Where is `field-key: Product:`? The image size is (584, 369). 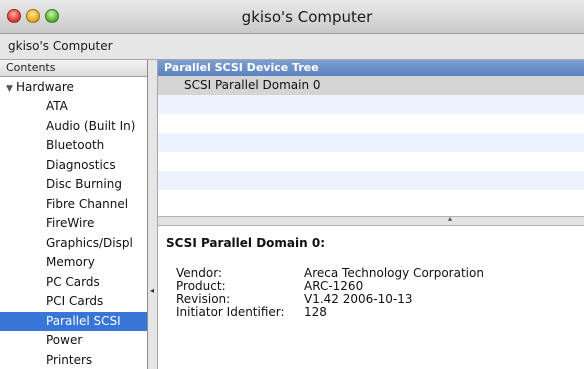 field-key: Product: is located at coordinates (201, 286).